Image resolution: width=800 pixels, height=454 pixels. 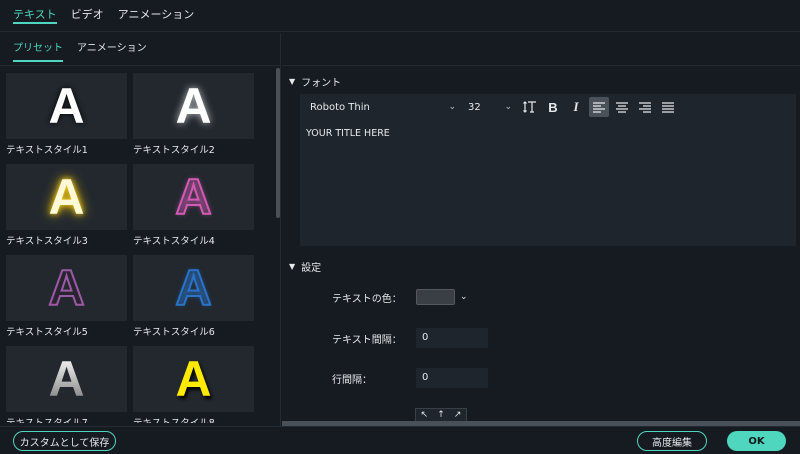 What do you see at coordinates (367, 340) in the screenshot?
I see `text-spacing-label: テキスト間隔：` at bounding box center [367, 340].